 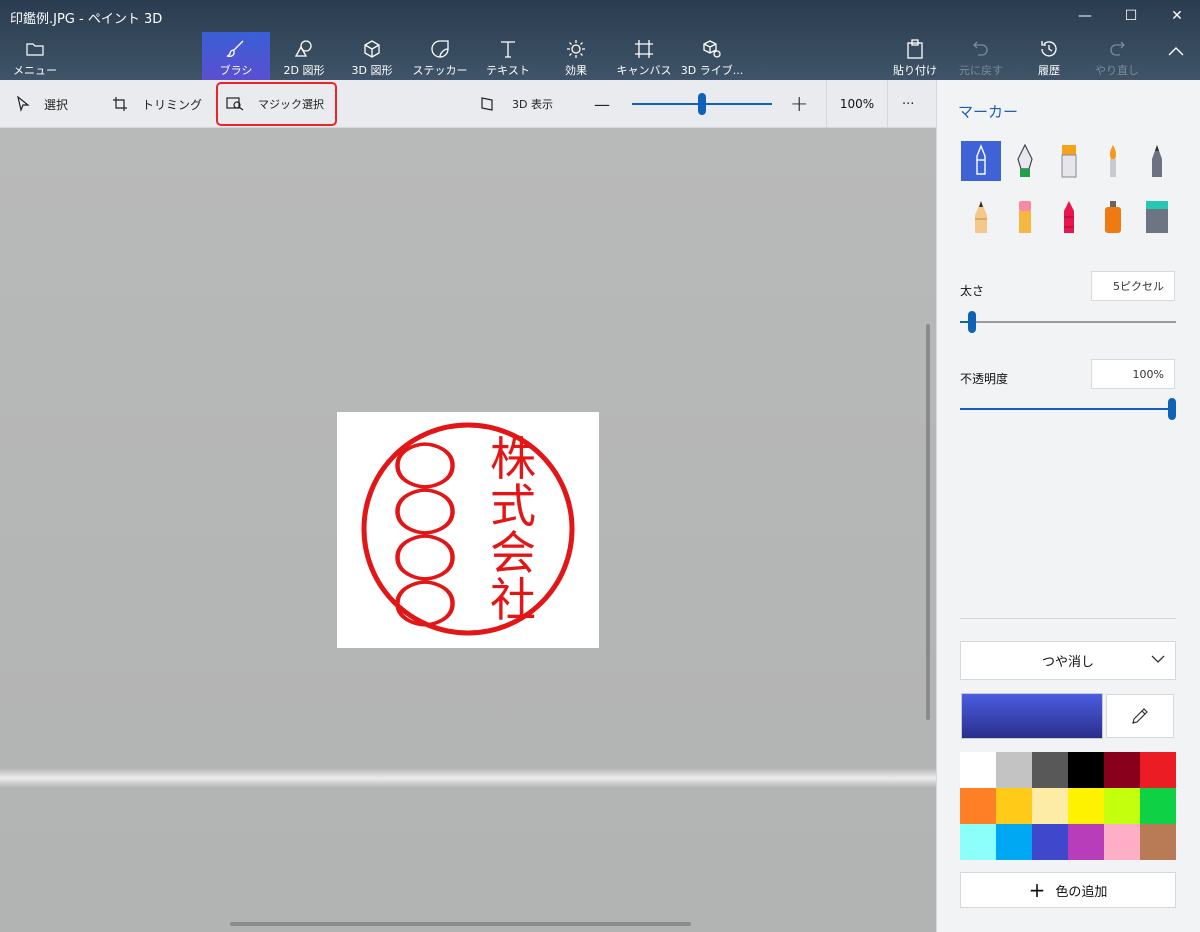 I want to click on folder-icon, so click(x=35, y=49).